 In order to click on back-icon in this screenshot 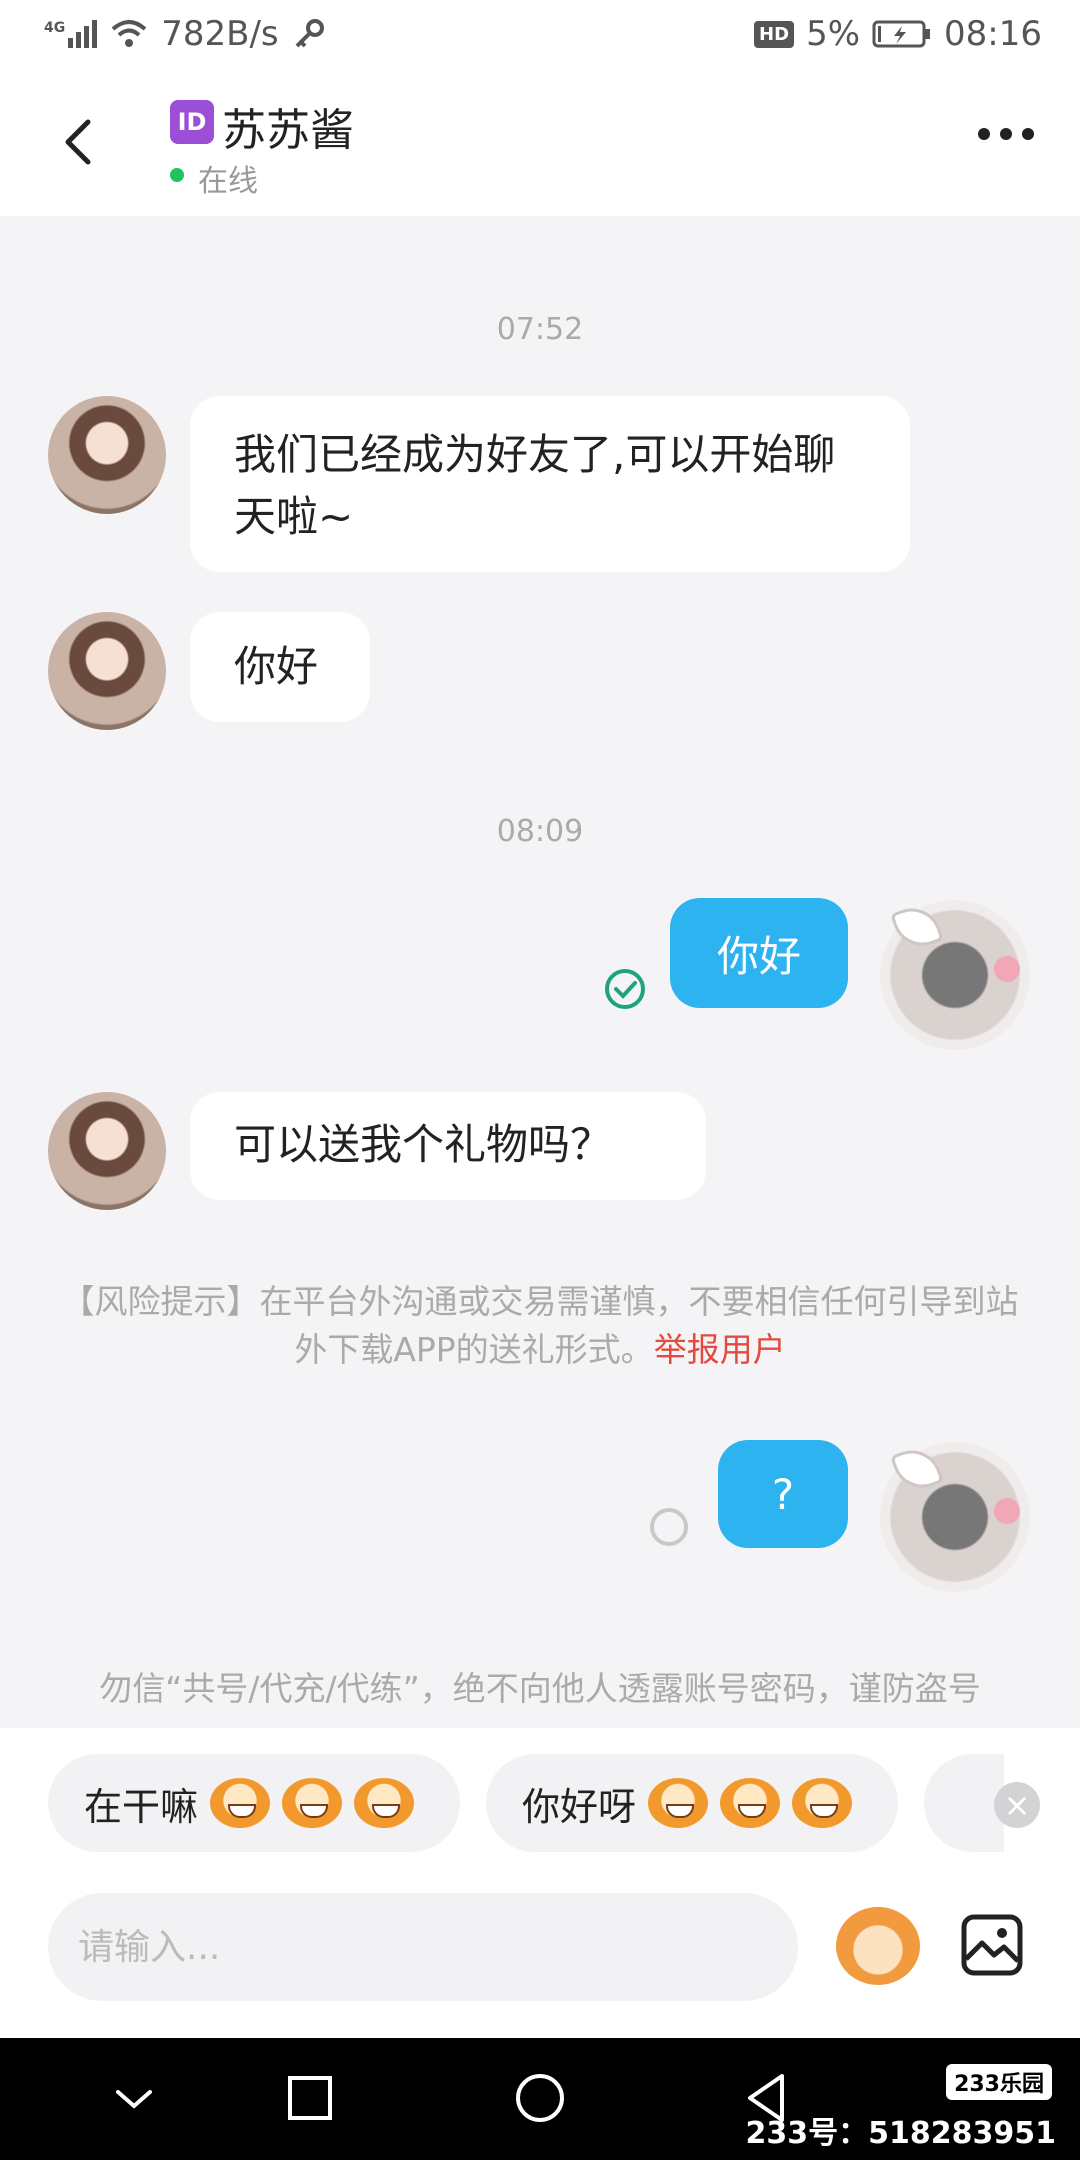, I will do `click(80, 142)`.